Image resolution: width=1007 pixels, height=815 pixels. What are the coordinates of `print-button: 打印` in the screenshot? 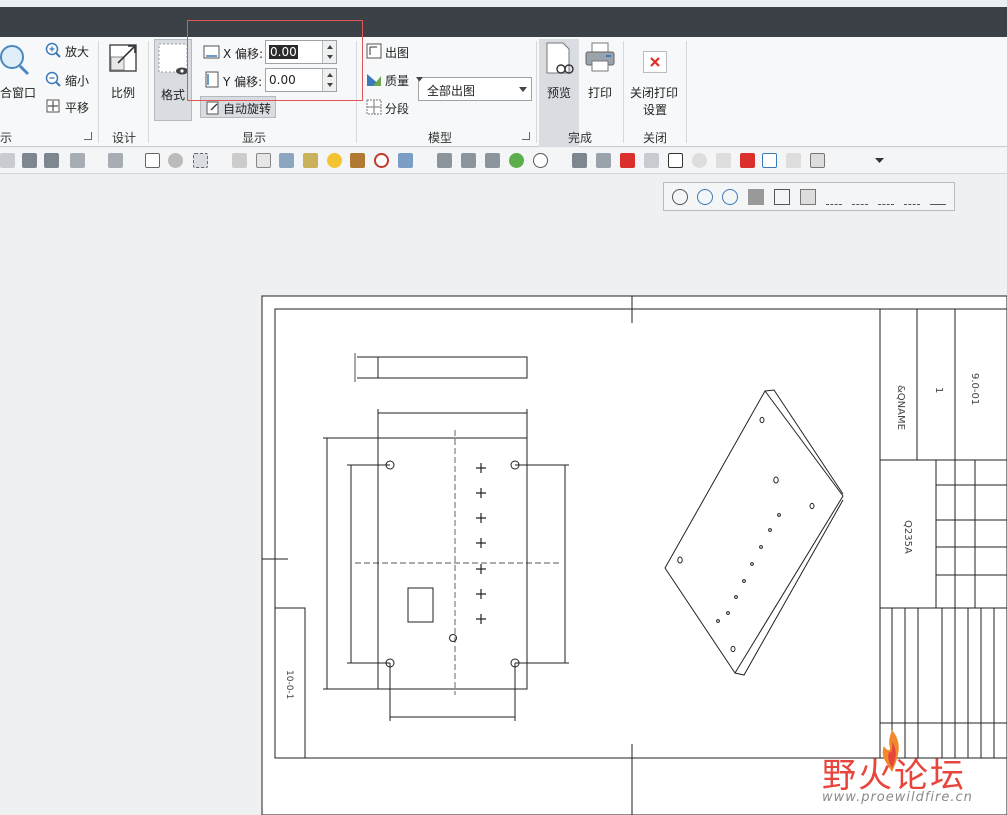 It's located at (600, 92).